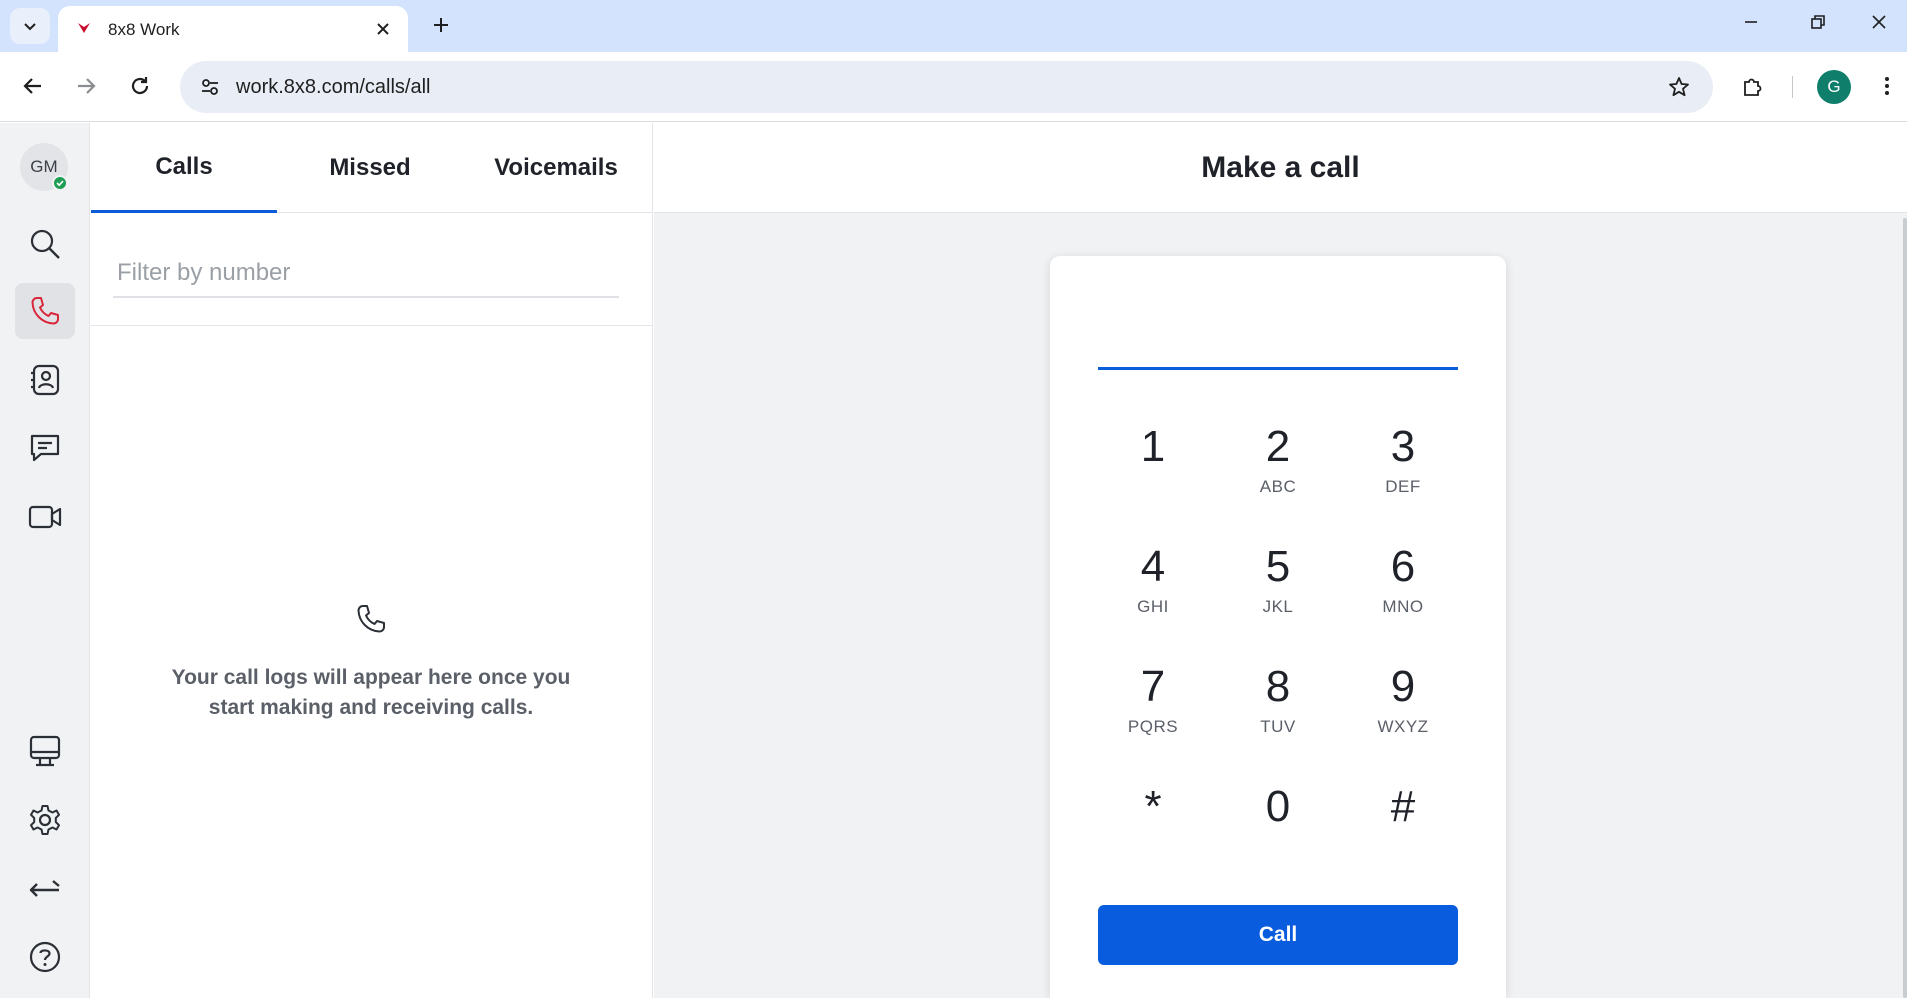 The height and width of the screenshot is (998, 1907). I want to click on reload-icon, so click(140, 86).